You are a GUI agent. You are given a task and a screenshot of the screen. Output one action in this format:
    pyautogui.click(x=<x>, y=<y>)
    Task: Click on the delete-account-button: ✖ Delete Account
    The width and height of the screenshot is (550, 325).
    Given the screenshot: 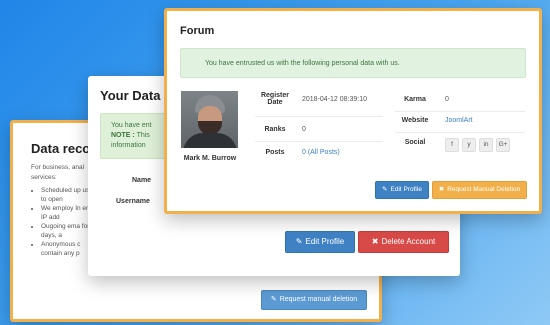 What is the action you would take?
    pyautogui.click(x=403, y=242)
    